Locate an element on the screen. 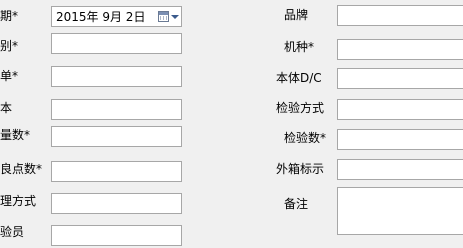 This screenshot has width=463, height=248. inspection-method-label: 检验方式 is located at coordinates (300, 108).